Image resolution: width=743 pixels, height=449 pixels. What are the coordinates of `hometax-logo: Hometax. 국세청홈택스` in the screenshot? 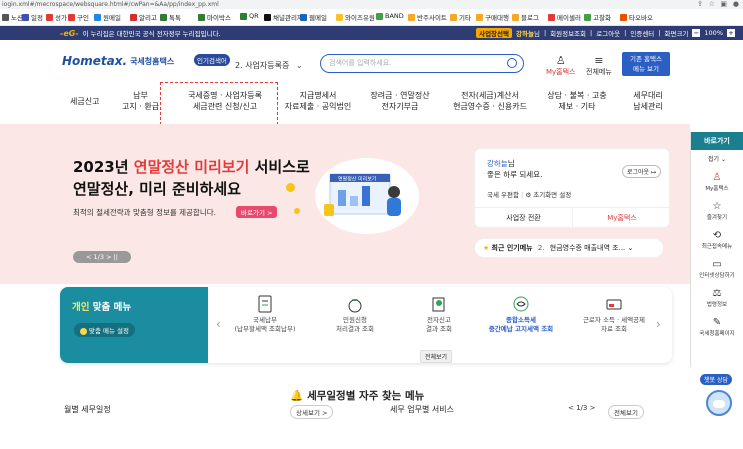 It's located at (118, 61).